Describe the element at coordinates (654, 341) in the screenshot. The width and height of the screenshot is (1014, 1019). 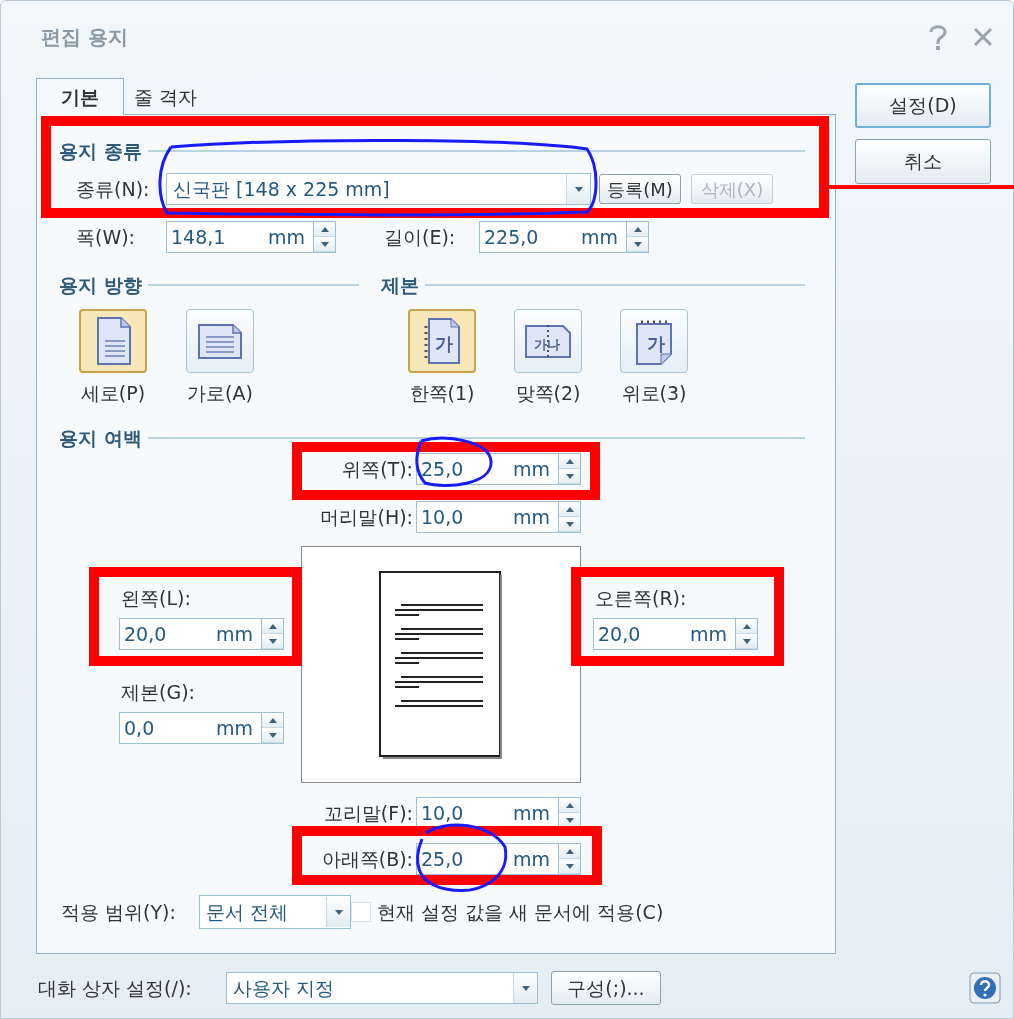
I see `top-option: 가` at that location.